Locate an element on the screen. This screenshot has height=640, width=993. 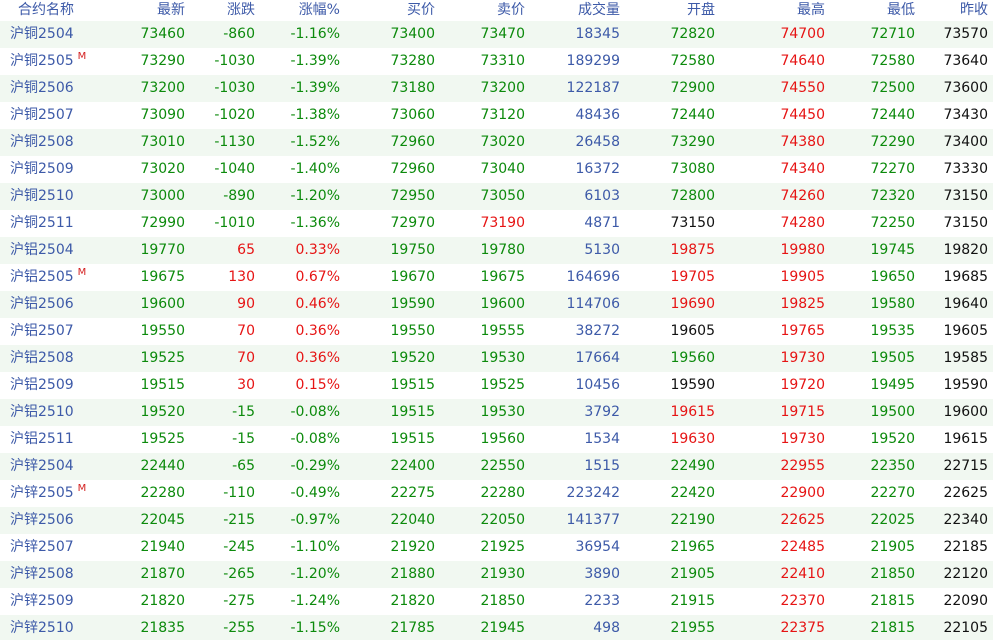
cell-contract-name: 沪铜2511 is located at coordinates (46, 223).